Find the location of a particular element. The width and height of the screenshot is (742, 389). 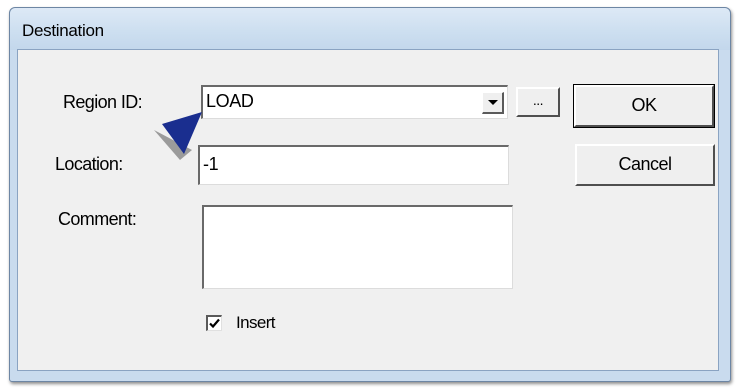

comment-field is located at coordinates (357, 247).